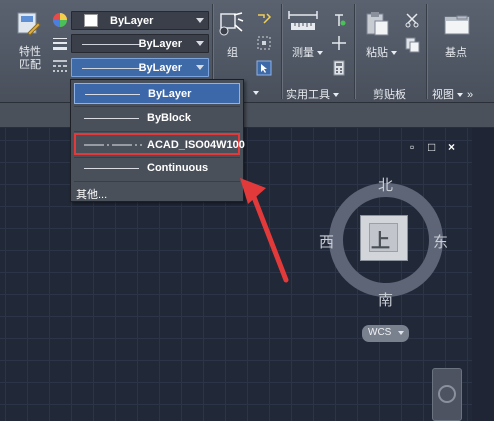 The height and width of the screenshot is (421, 494). I want to click on linetype-combo: ByLayer, so click(140, 67).